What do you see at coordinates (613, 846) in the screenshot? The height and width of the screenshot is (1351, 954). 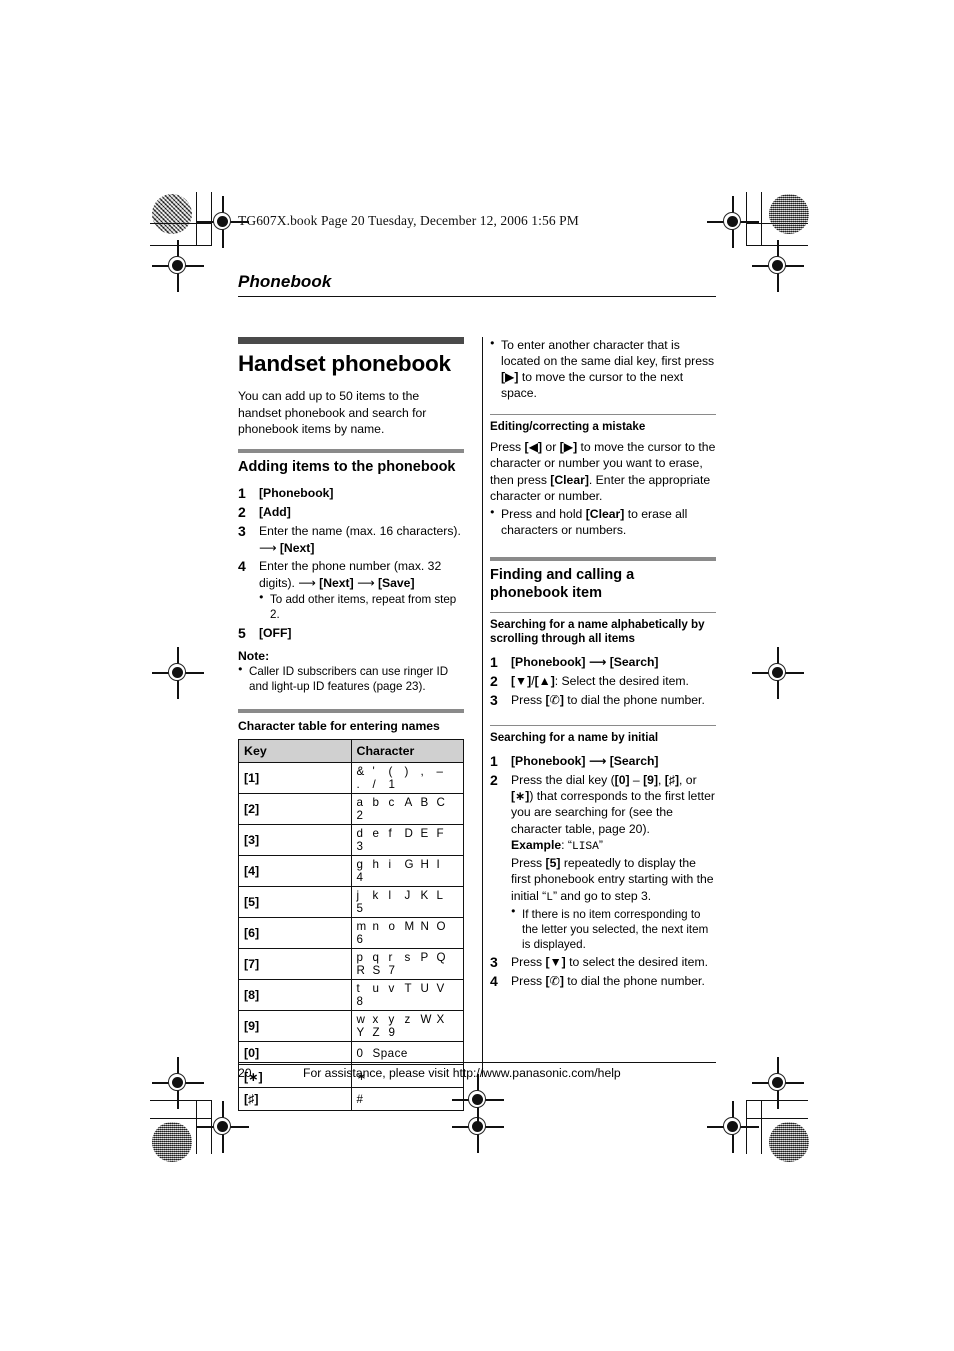 I see `example-block: Example: “LISA”` at bounding box center [613, 846].